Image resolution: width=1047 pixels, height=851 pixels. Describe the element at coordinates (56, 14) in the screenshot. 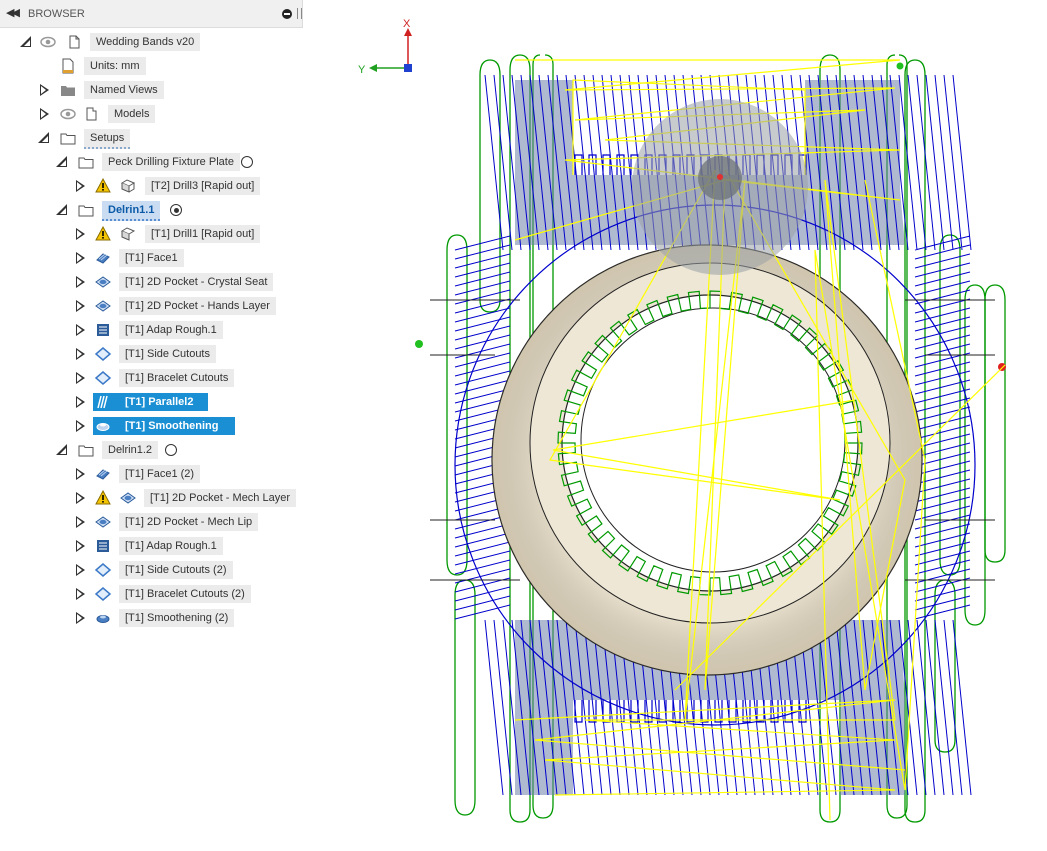

I see `browser-title: BROWSER` at that location.